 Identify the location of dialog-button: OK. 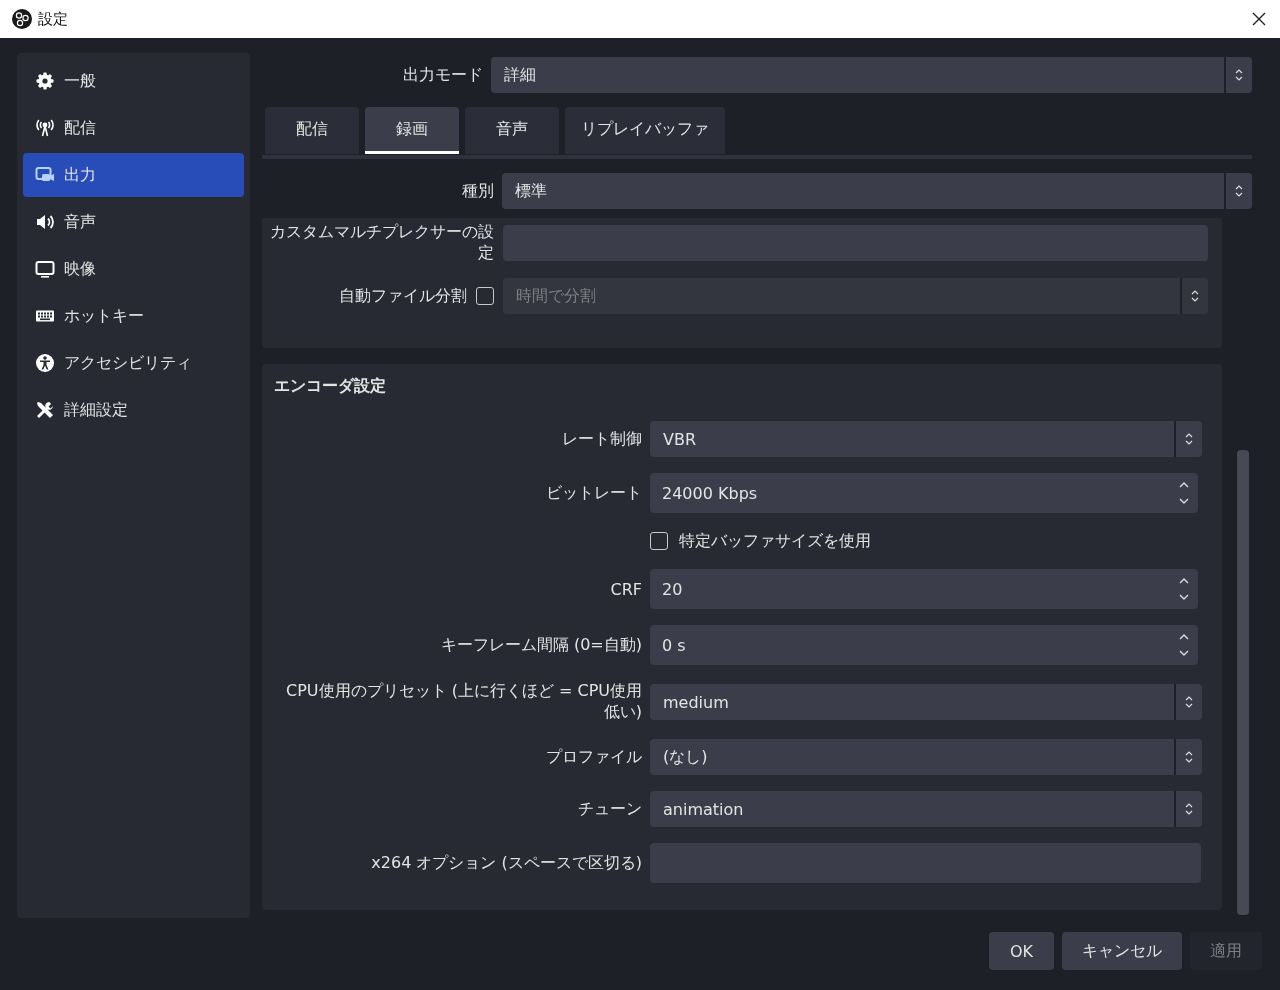
(1021, 951).